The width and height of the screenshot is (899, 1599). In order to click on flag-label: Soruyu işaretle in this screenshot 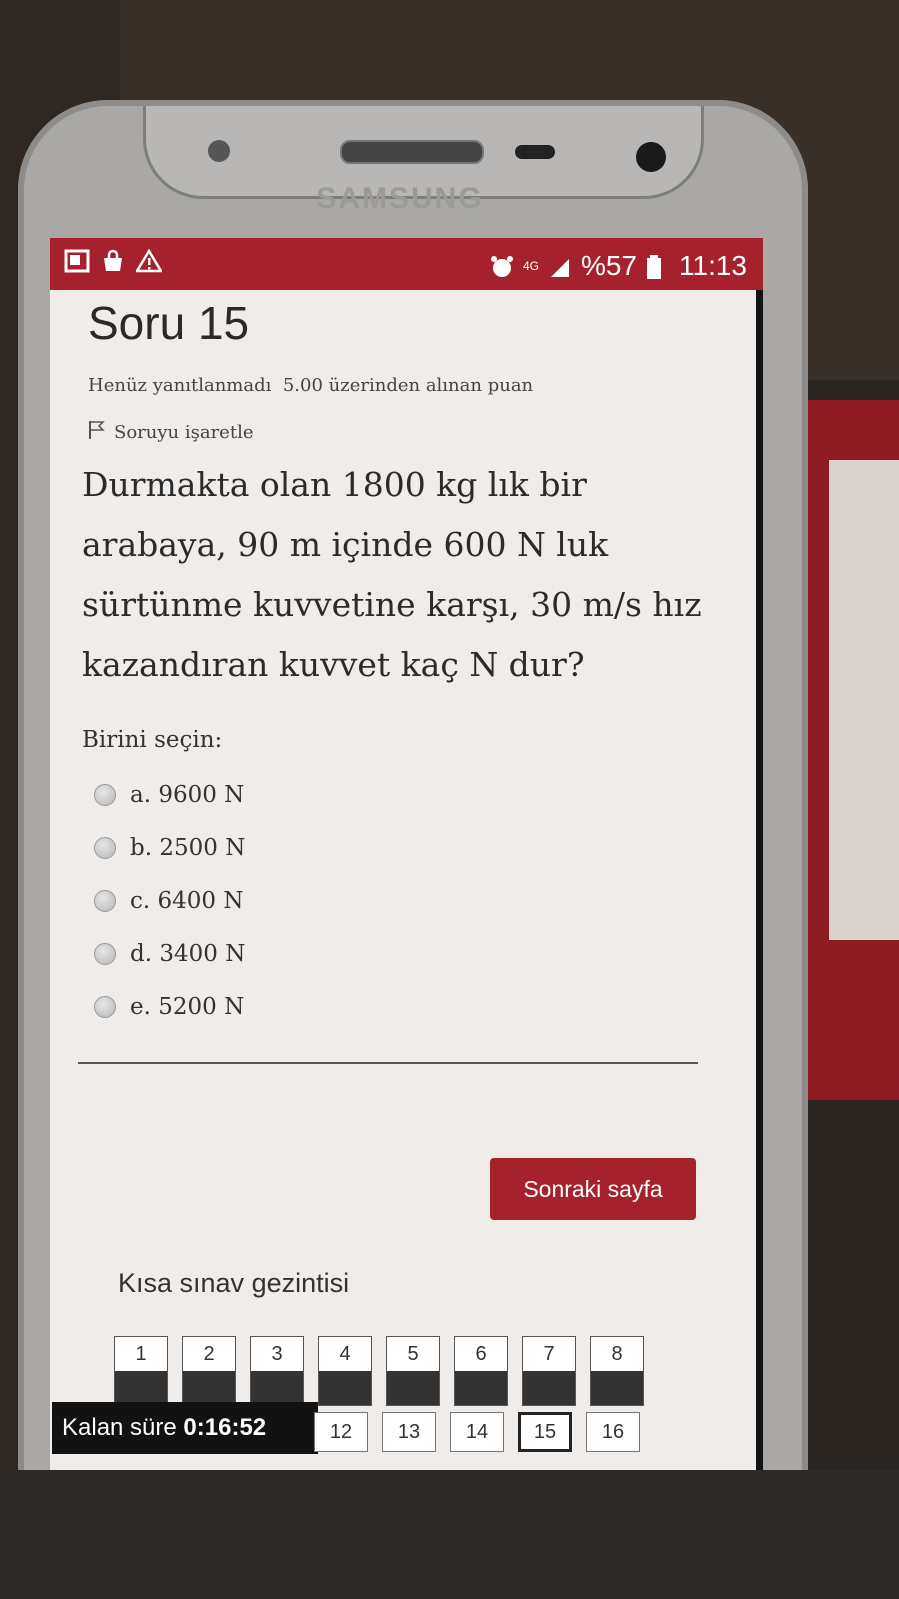, I will do `click(184, 432)`.